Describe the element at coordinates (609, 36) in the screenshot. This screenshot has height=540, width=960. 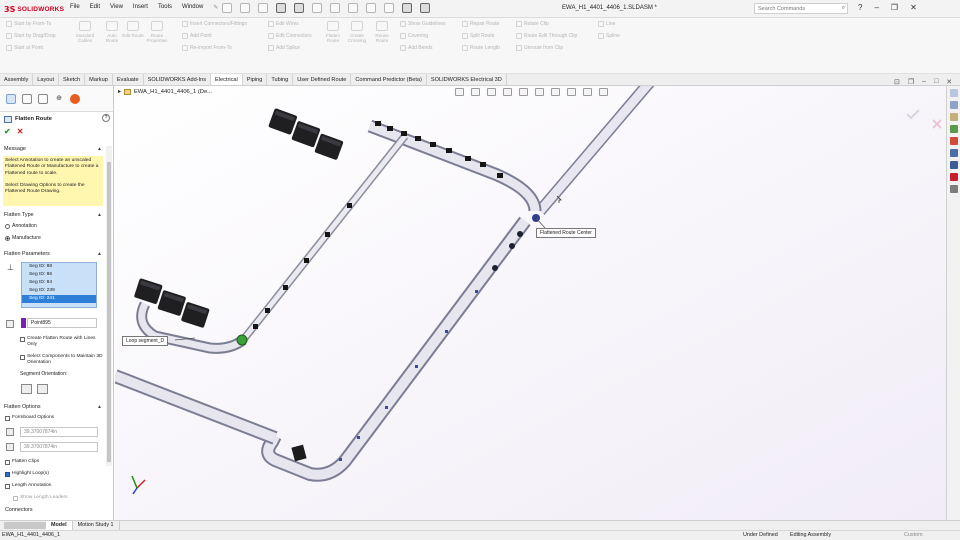
I see `spline-button: Spline` at that location.